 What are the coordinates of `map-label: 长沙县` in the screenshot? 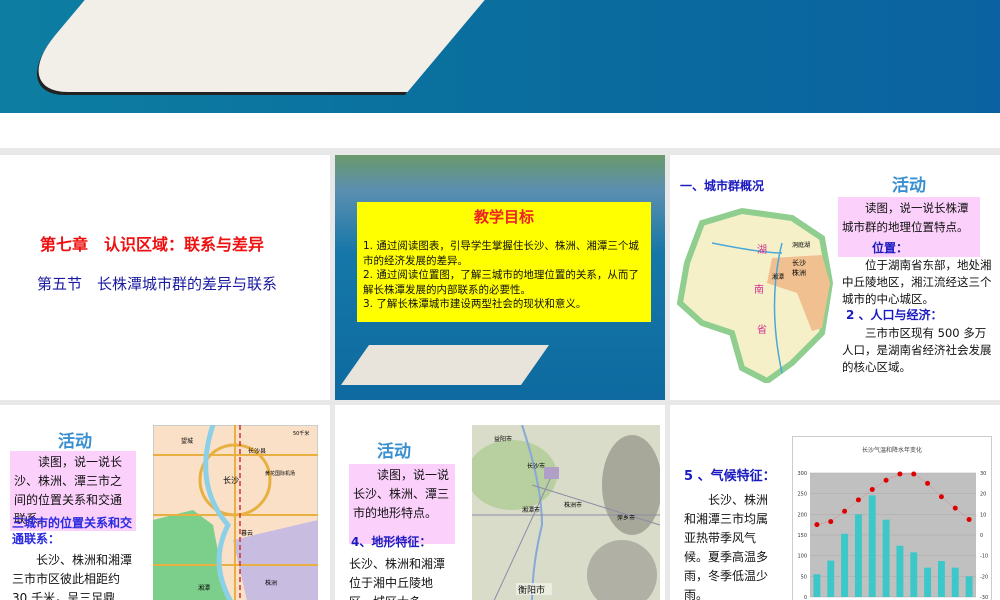 It's located at (257, 451).